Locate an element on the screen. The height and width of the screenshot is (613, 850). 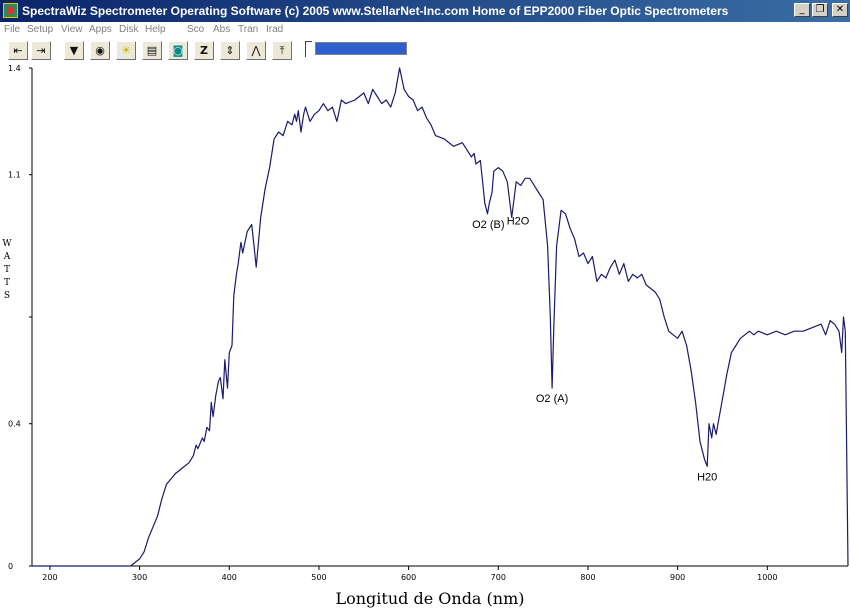
x-tick-label: 1000 is located at coordinates (767, 577).